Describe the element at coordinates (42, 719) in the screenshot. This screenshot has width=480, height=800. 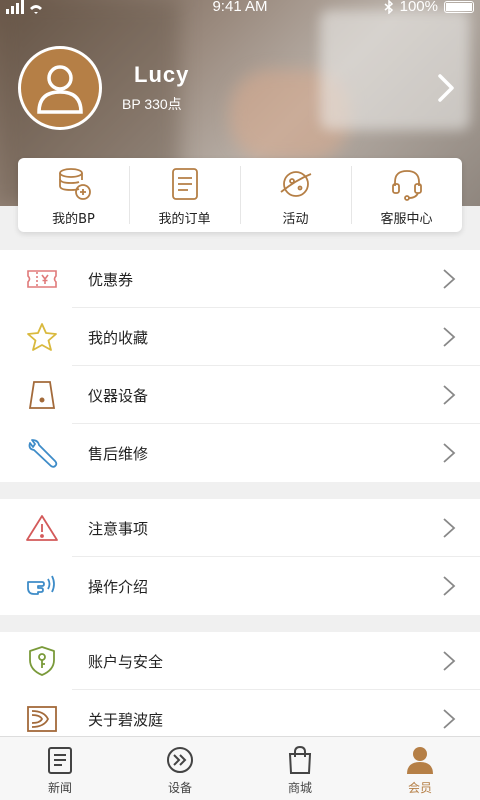
I see `brand-logo-icon` at that location.